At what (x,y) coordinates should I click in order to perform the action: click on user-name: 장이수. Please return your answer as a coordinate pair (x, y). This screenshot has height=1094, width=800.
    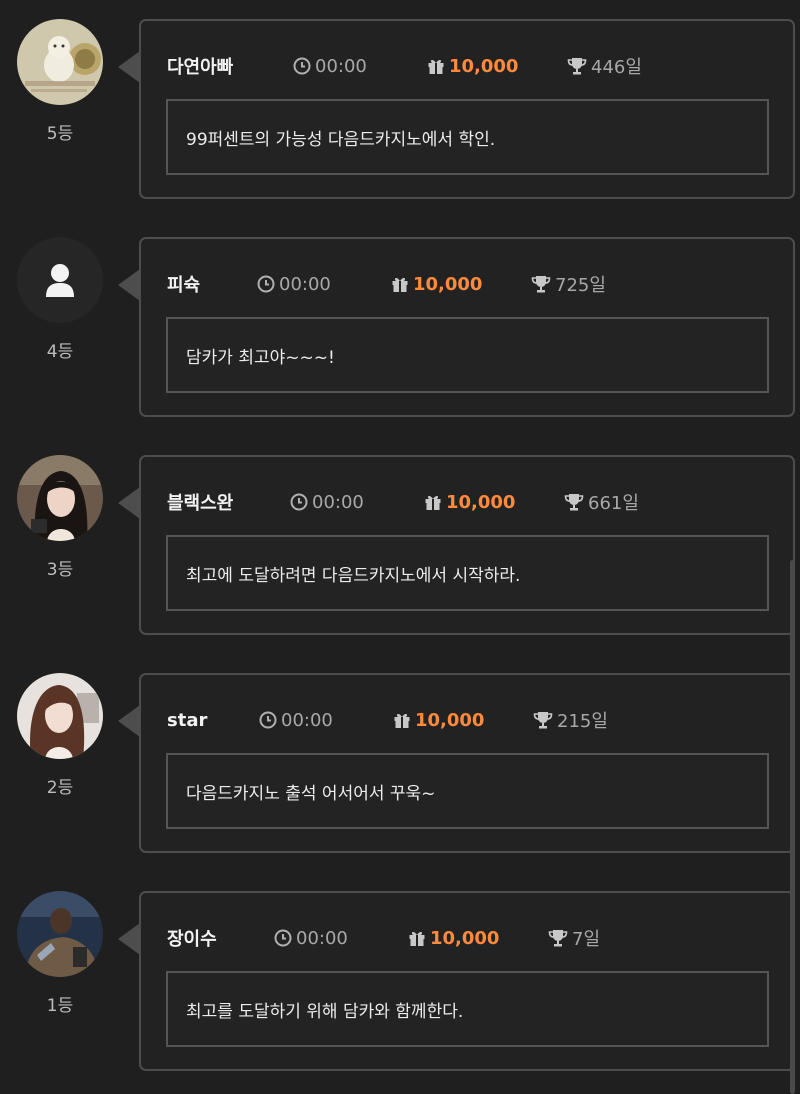
    Looking at the image, I should click on (192, 938).